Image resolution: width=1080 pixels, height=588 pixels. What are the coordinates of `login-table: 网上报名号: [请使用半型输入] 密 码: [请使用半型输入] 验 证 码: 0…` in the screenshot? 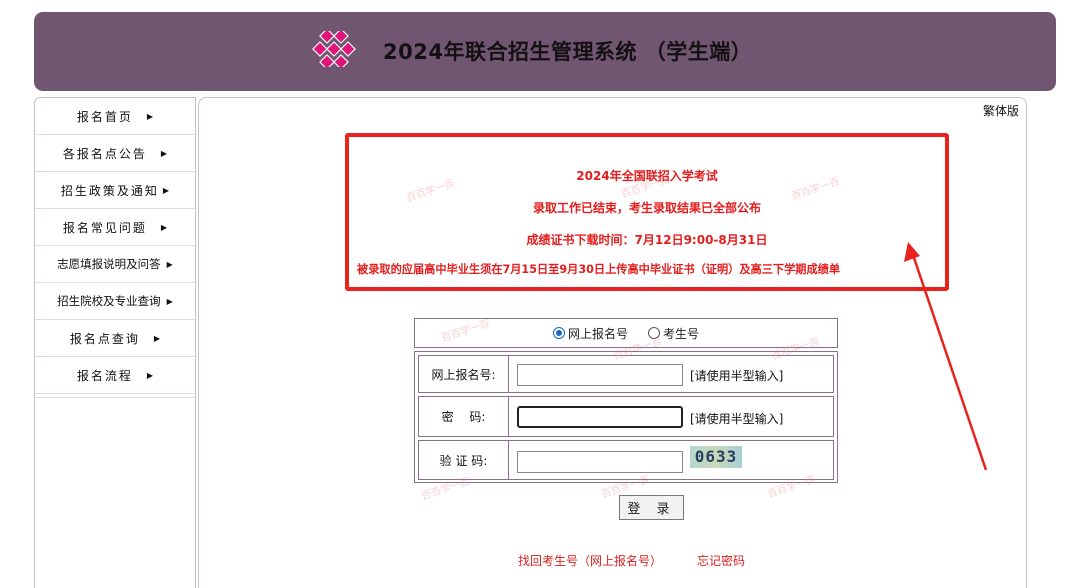 It's located at (626, 417).